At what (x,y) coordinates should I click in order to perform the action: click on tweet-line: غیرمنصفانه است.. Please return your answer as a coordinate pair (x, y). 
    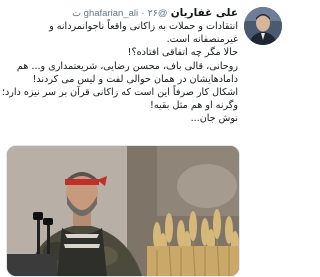
    Looking at the image, I should click on (202, 40).